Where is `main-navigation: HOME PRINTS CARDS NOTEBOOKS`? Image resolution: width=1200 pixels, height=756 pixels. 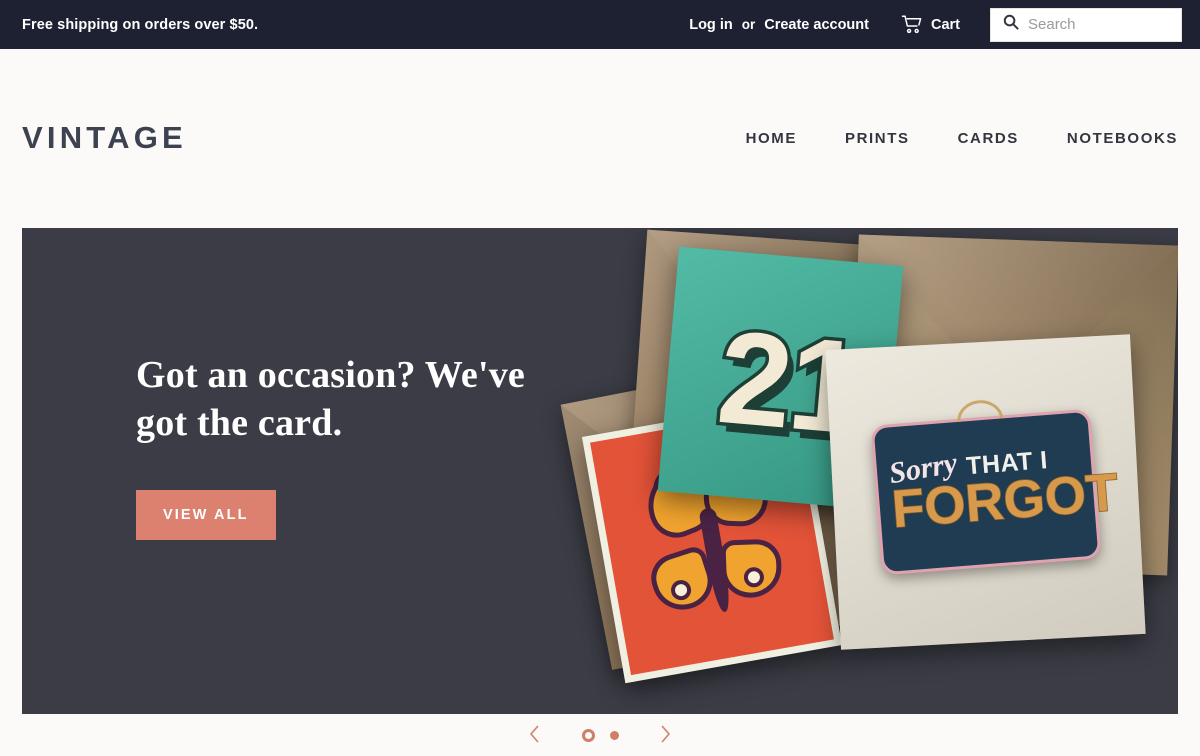
main-navigation: HOME PRINTS CARDS NOTEBOOKS is located at coordinates (962, 138).